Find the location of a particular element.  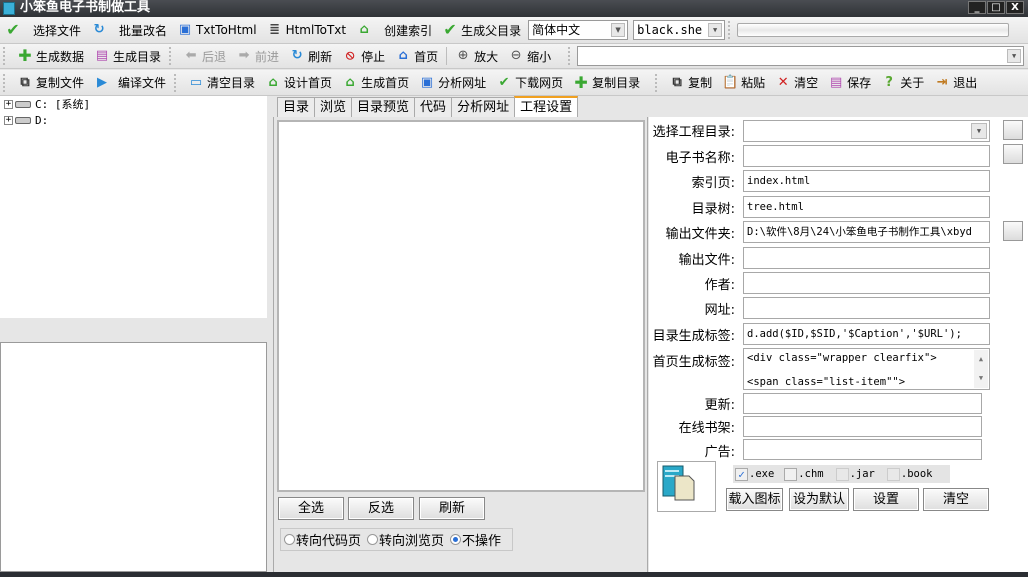

load-icon-button: 载入图标 is located at coordinates (754, 499).